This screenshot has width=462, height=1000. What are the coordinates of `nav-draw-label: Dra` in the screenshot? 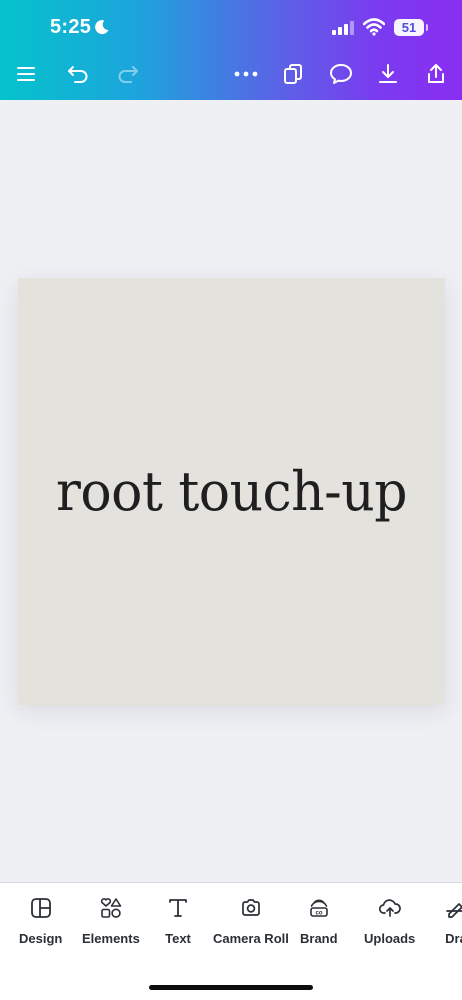 It's located at (453, 938).